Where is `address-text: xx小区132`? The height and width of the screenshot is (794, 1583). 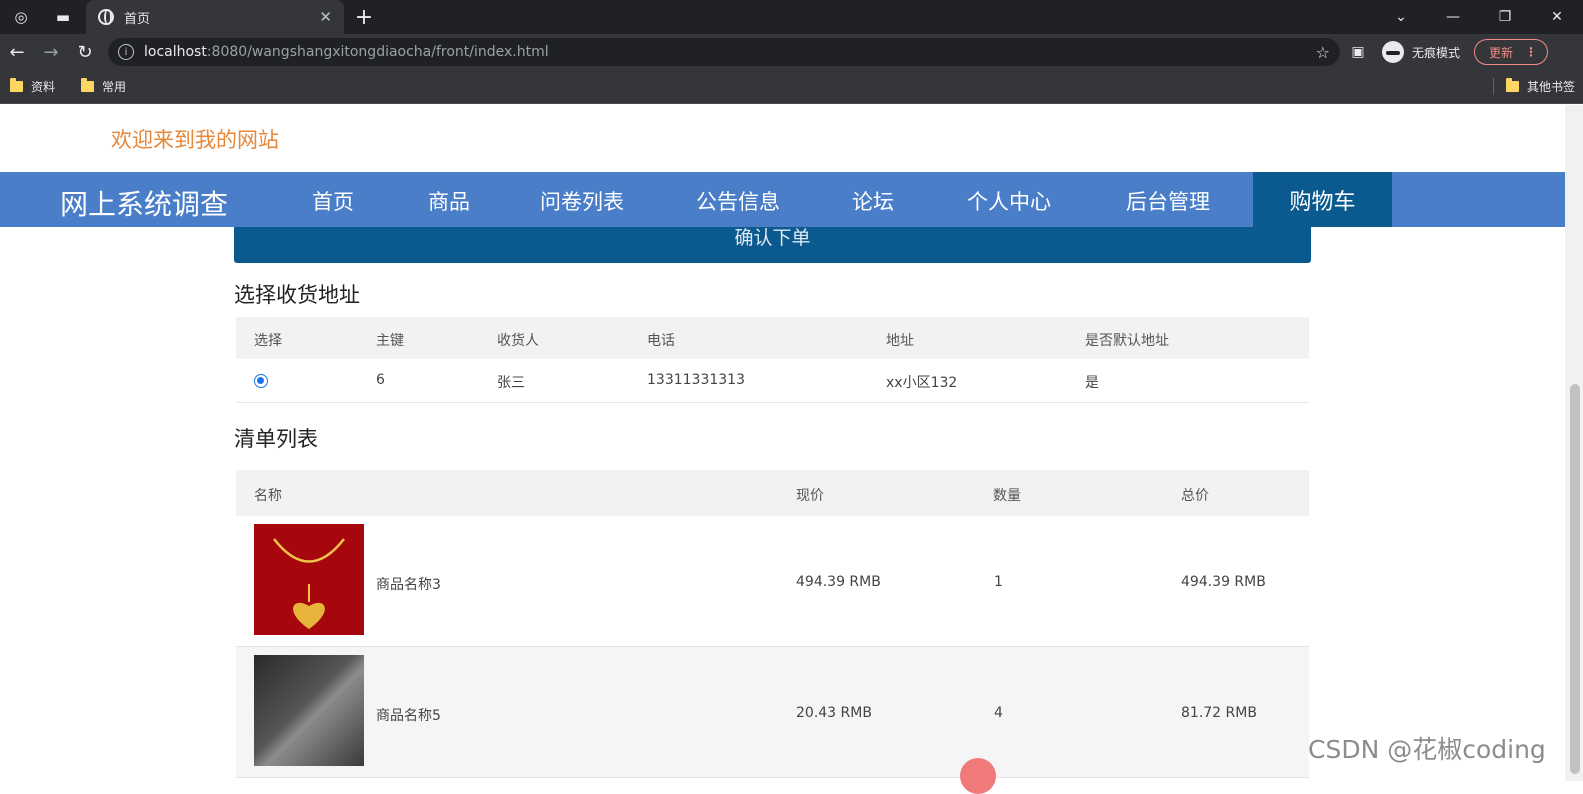
address-text: xx小区132 is located at coordinates (922, 383).